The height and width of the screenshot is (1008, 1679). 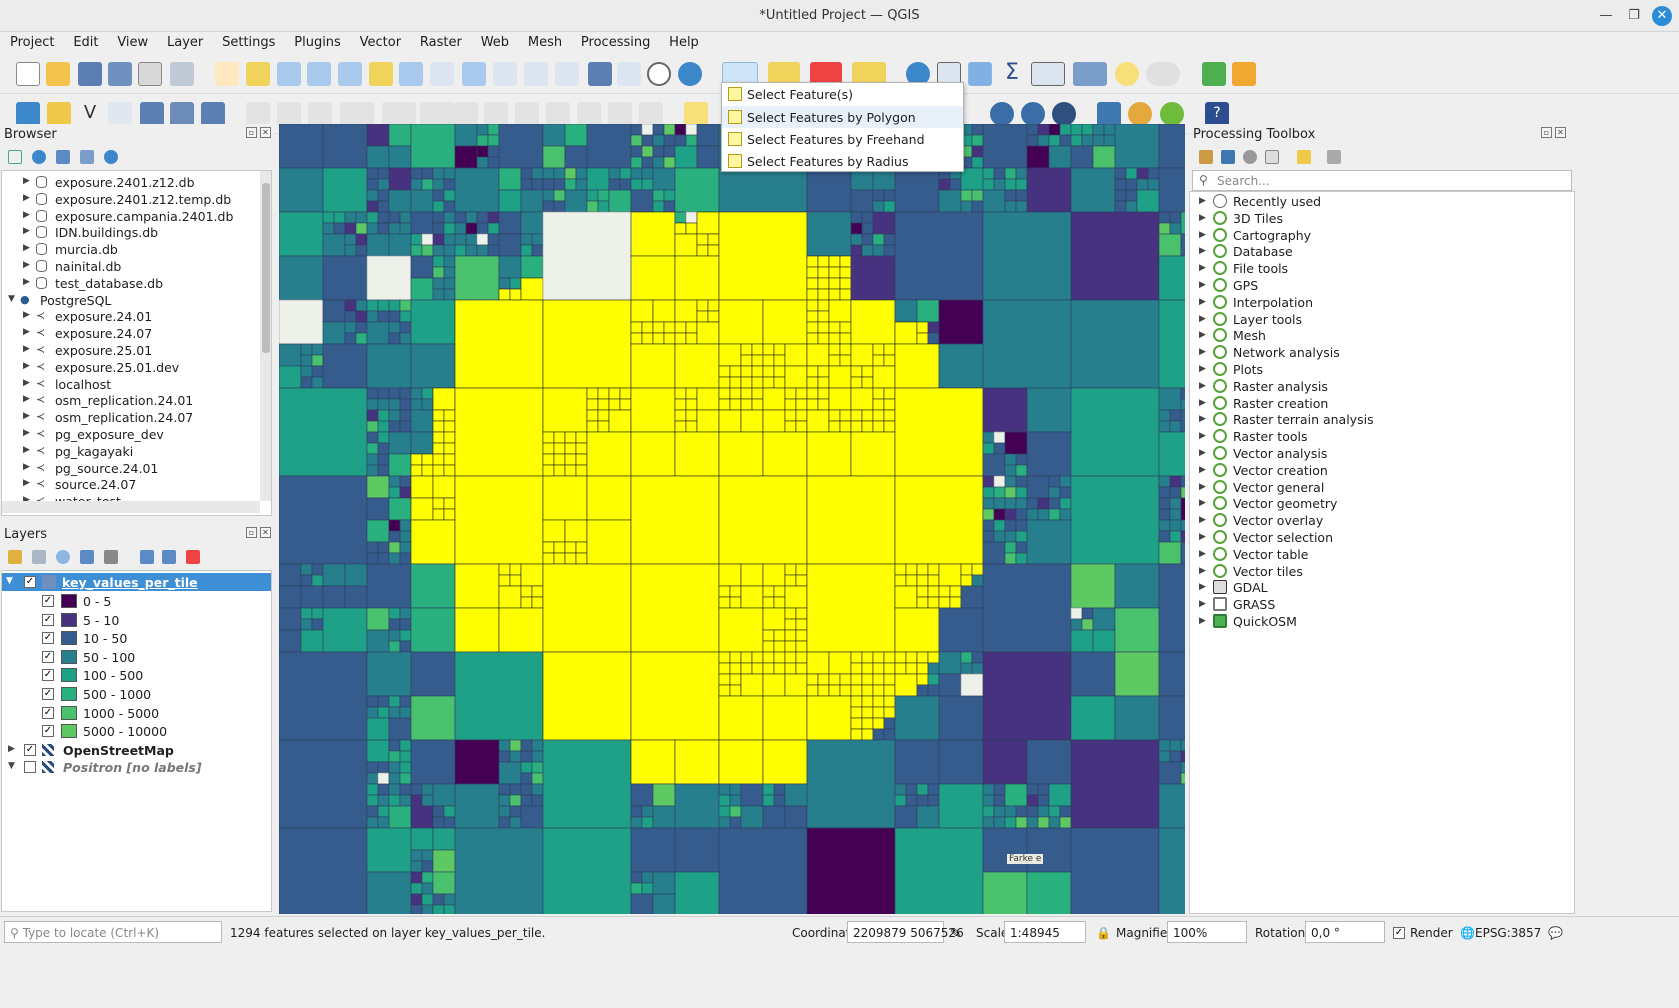 I want to click on menu-item-select-by-radius: Select Features by Radius, so click(x=842, y=161).